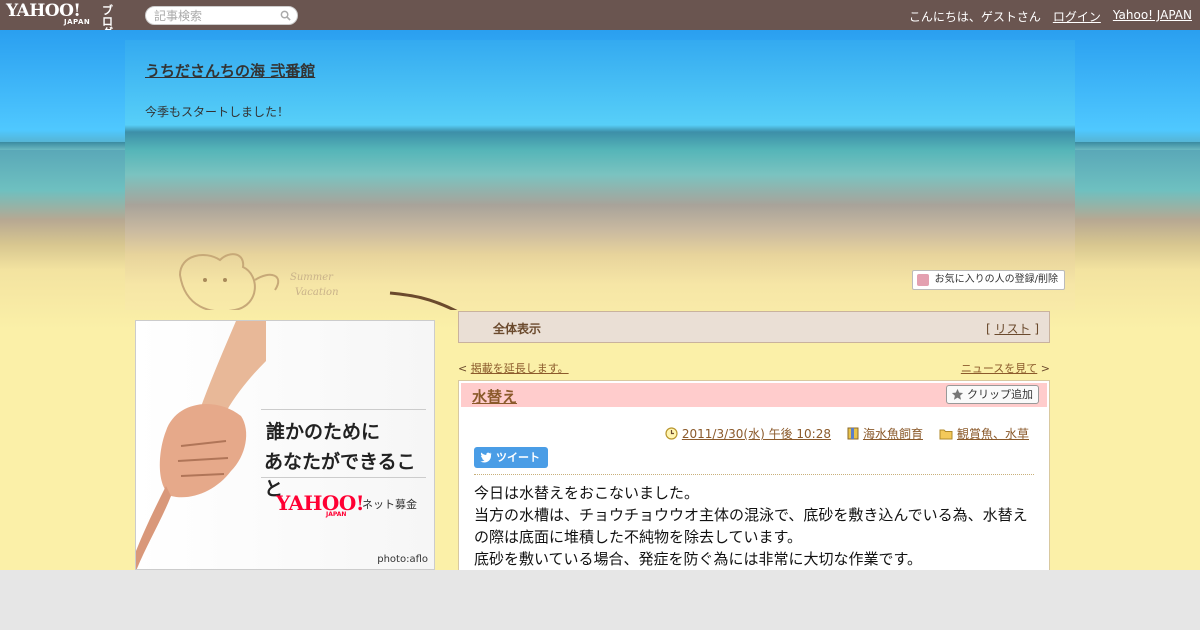 The image size is (1200, 630). Describe the element at coordinates (217, 112) in the screenshot. I see `blog-description: 今季もスタートしました！` at that location.